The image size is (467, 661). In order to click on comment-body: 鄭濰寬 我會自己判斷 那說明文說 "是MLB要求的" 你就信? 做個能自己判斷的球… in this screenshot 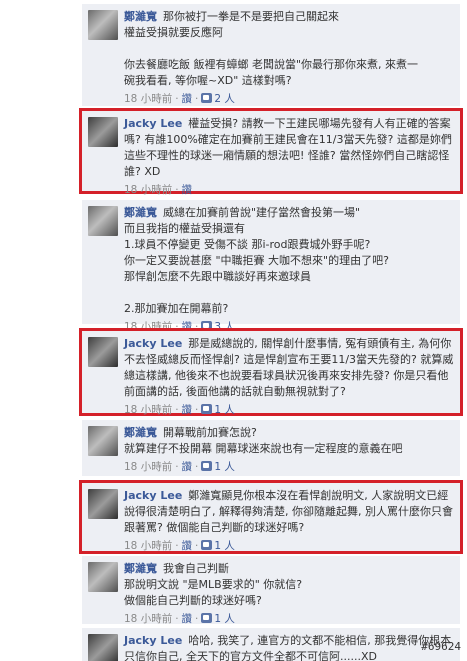, I will do `click(290, 594)`.